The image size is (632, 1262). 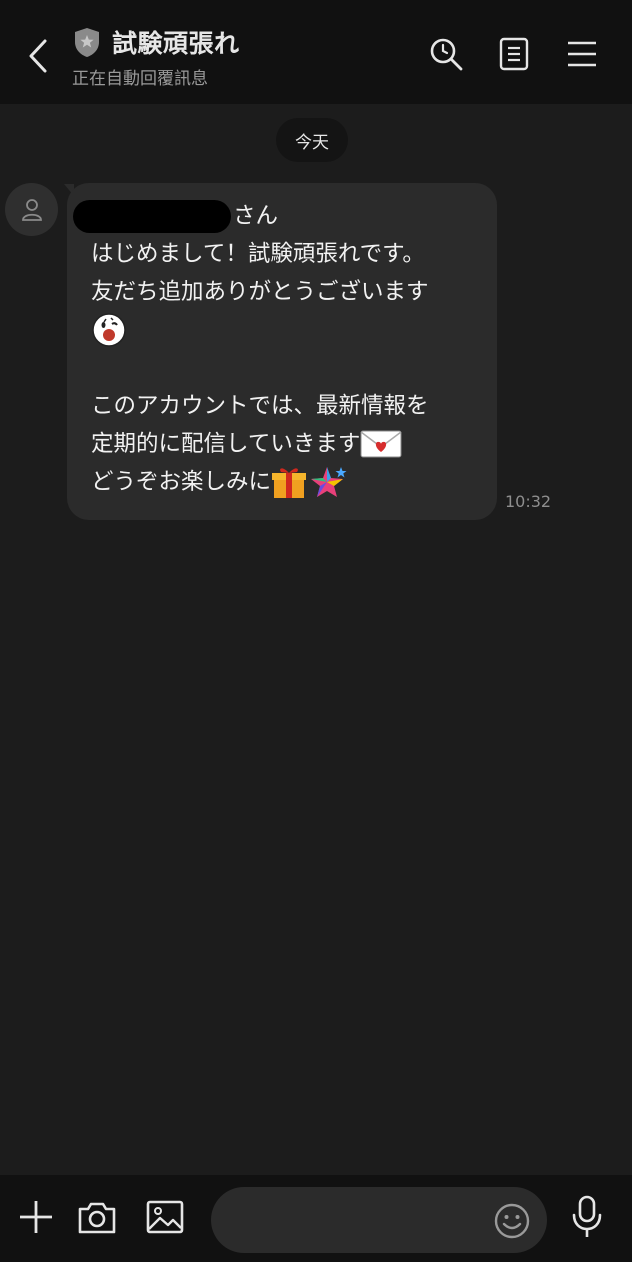 I want to click on search-button, so click(x=446, y=54).